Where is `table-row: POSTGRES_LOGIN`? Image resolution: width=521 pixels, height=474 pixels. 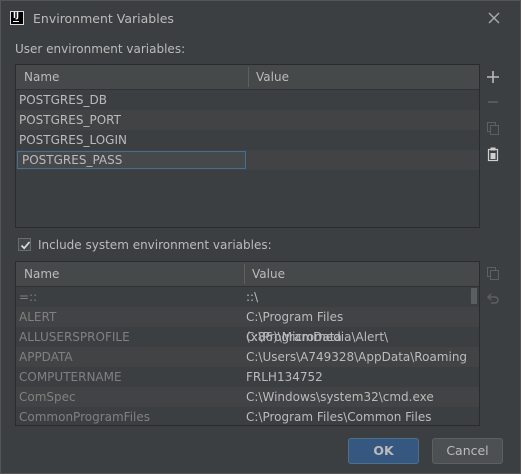
table-row: POSTGRES_LOGIN is located at coordinates (247, 140).